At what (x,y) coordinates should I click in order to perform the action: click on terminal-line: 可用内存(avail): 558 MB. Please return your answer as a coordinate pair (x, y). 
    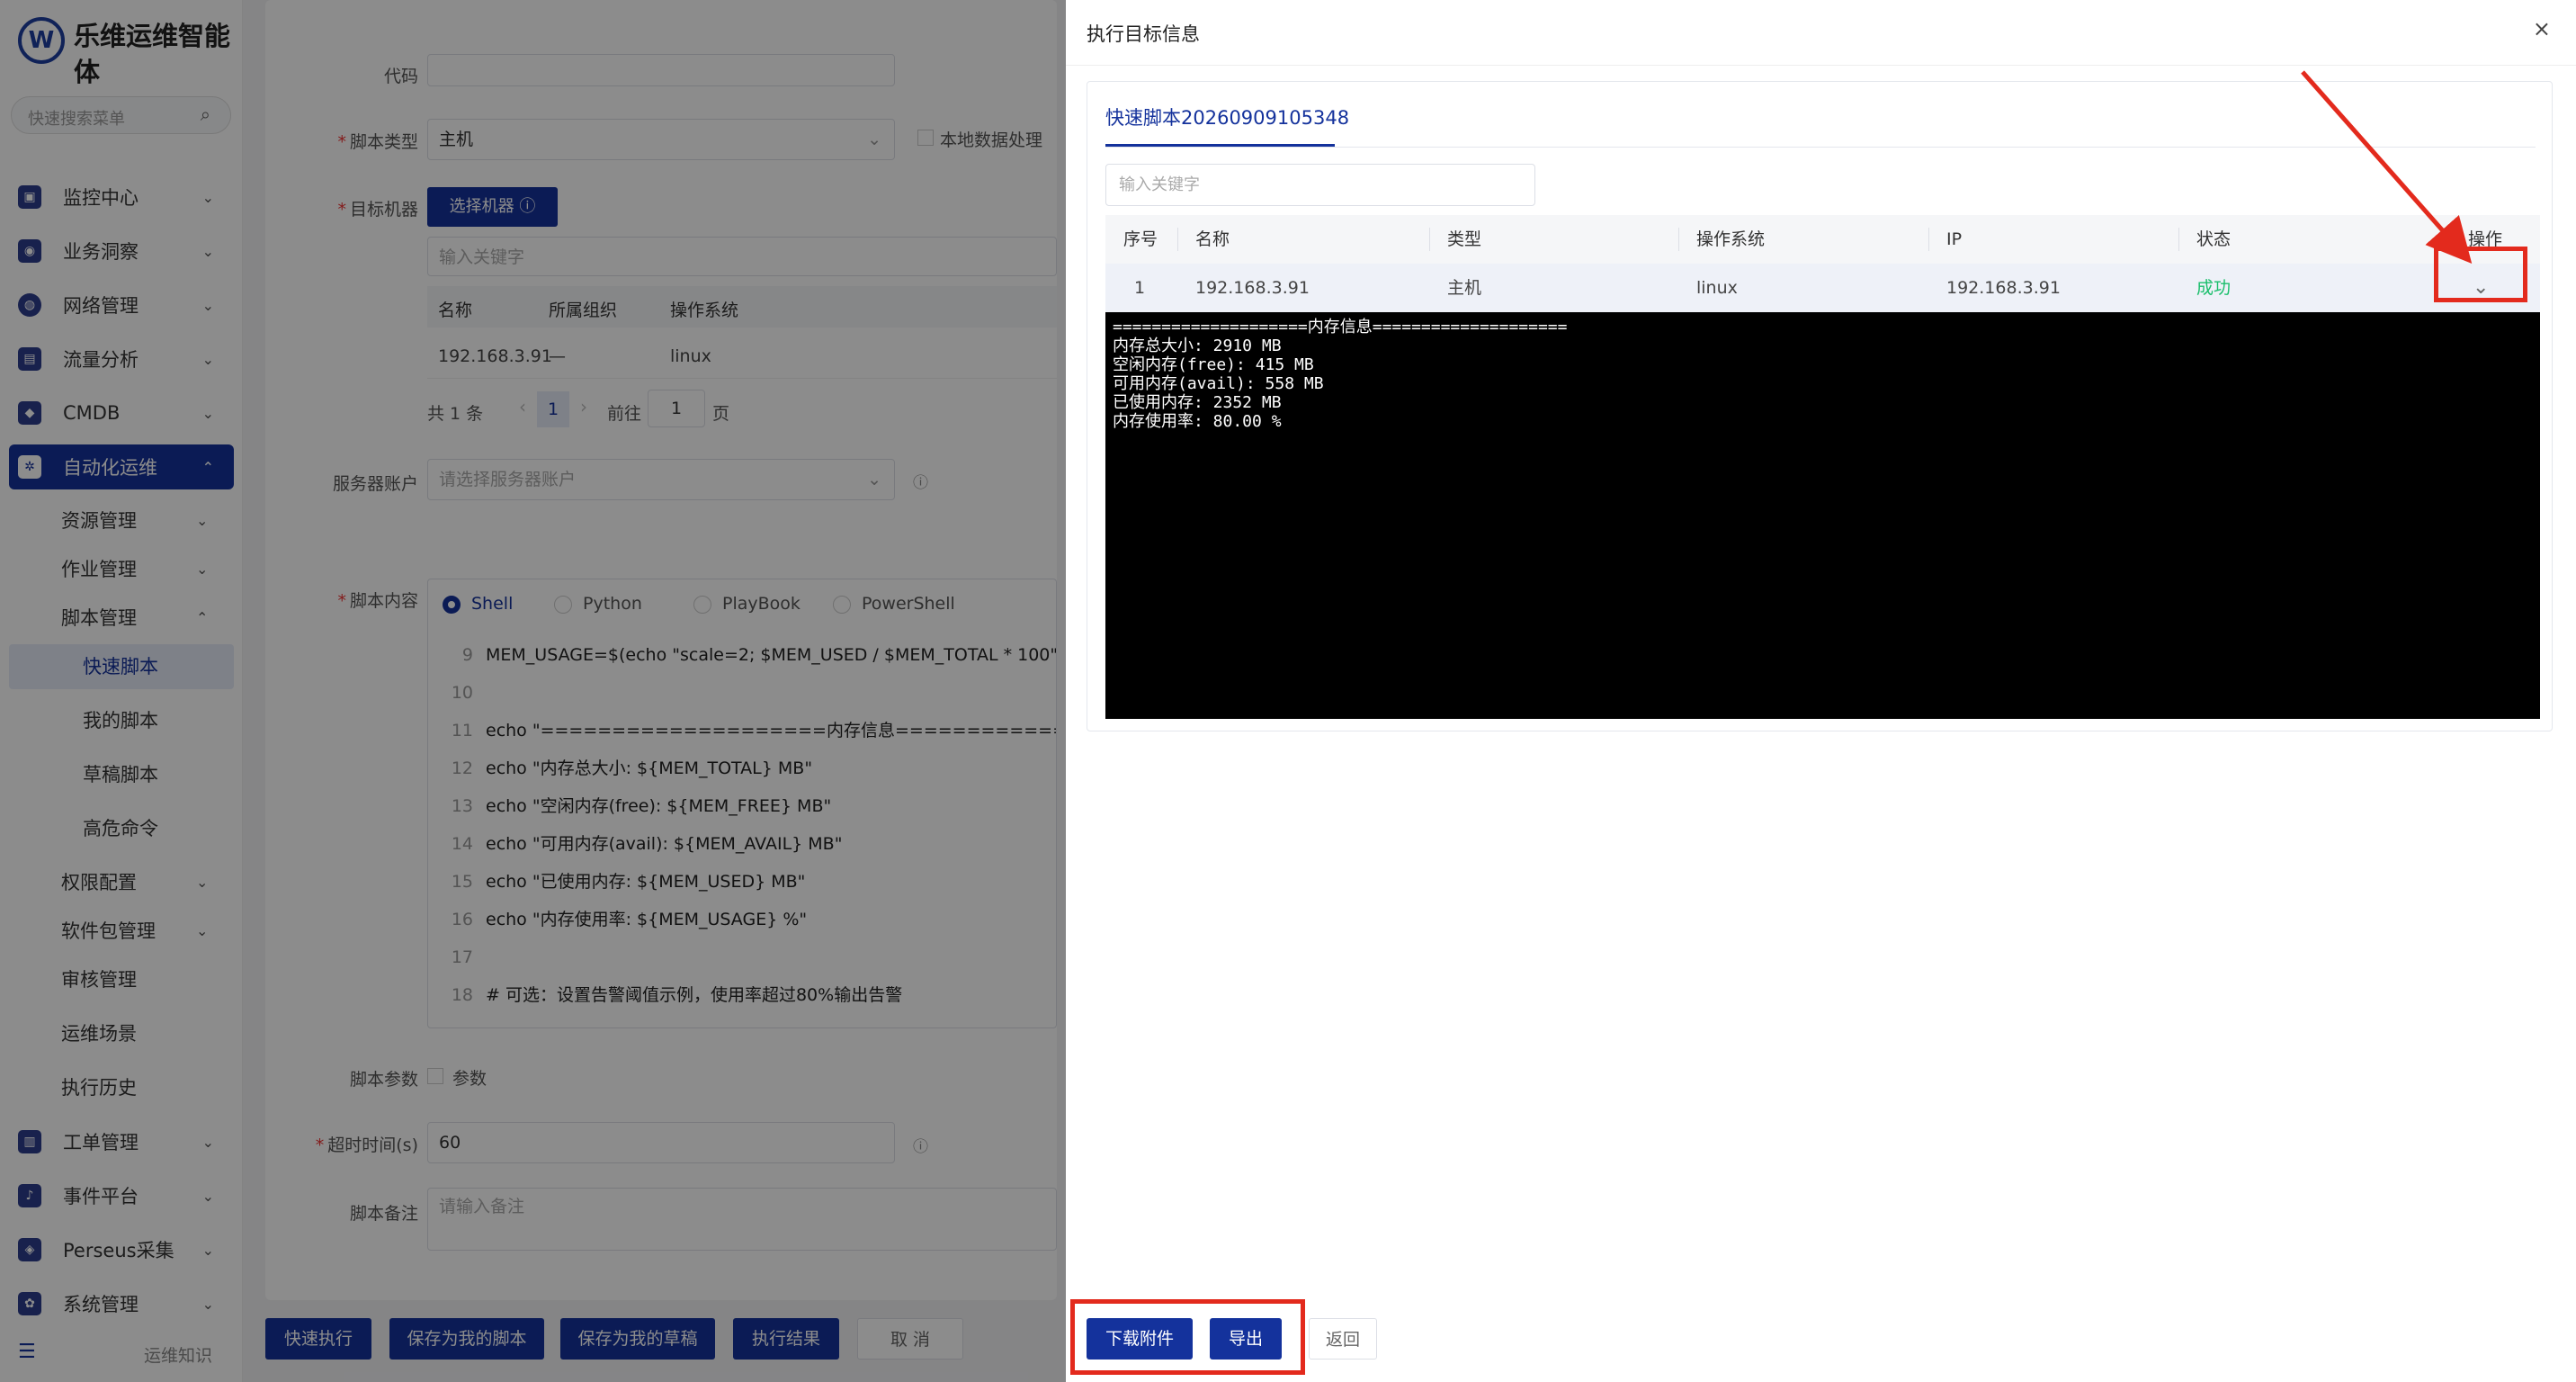
    Looking at the image, I should click on (1218, 384).